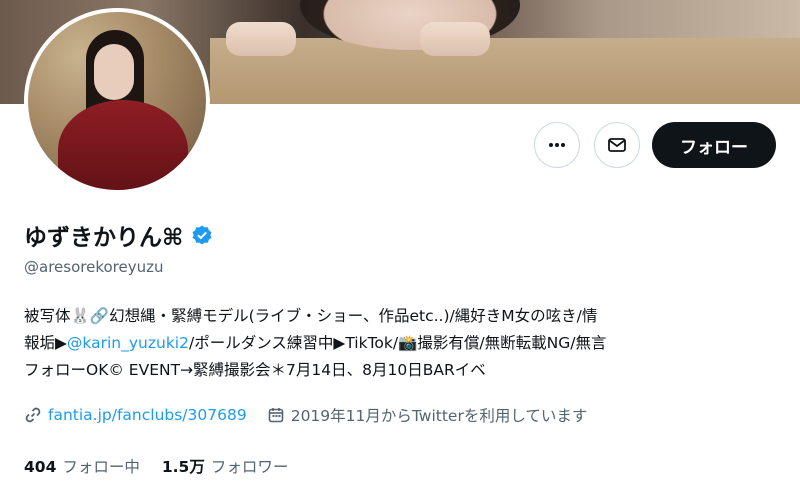 The image size is (800, 483). I want to click on joined-date-item: 2019年11月からTwitterを利用しています, so click(427, 415).